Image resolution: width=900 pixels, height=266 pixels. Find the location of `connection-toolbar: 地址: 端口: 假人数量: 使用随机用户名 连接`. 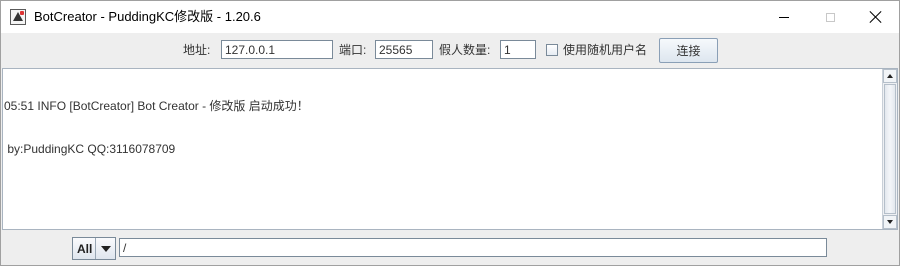

connection-toolbar: 地址: 端口: 假人数量: 使用随机用户名 连接 is located at coordinates (450, 50).